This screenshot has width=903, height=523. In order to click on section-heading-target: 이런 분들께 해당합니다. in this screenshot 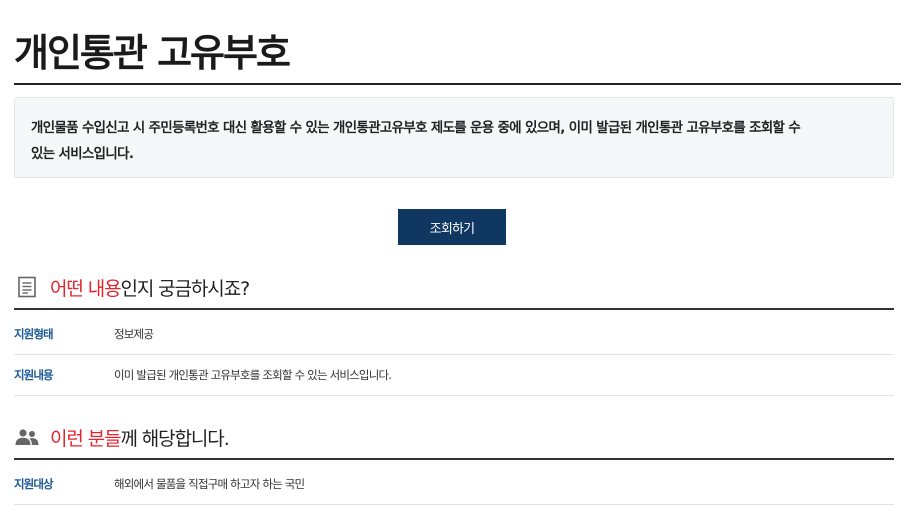, I will do `click(122, 437)`.